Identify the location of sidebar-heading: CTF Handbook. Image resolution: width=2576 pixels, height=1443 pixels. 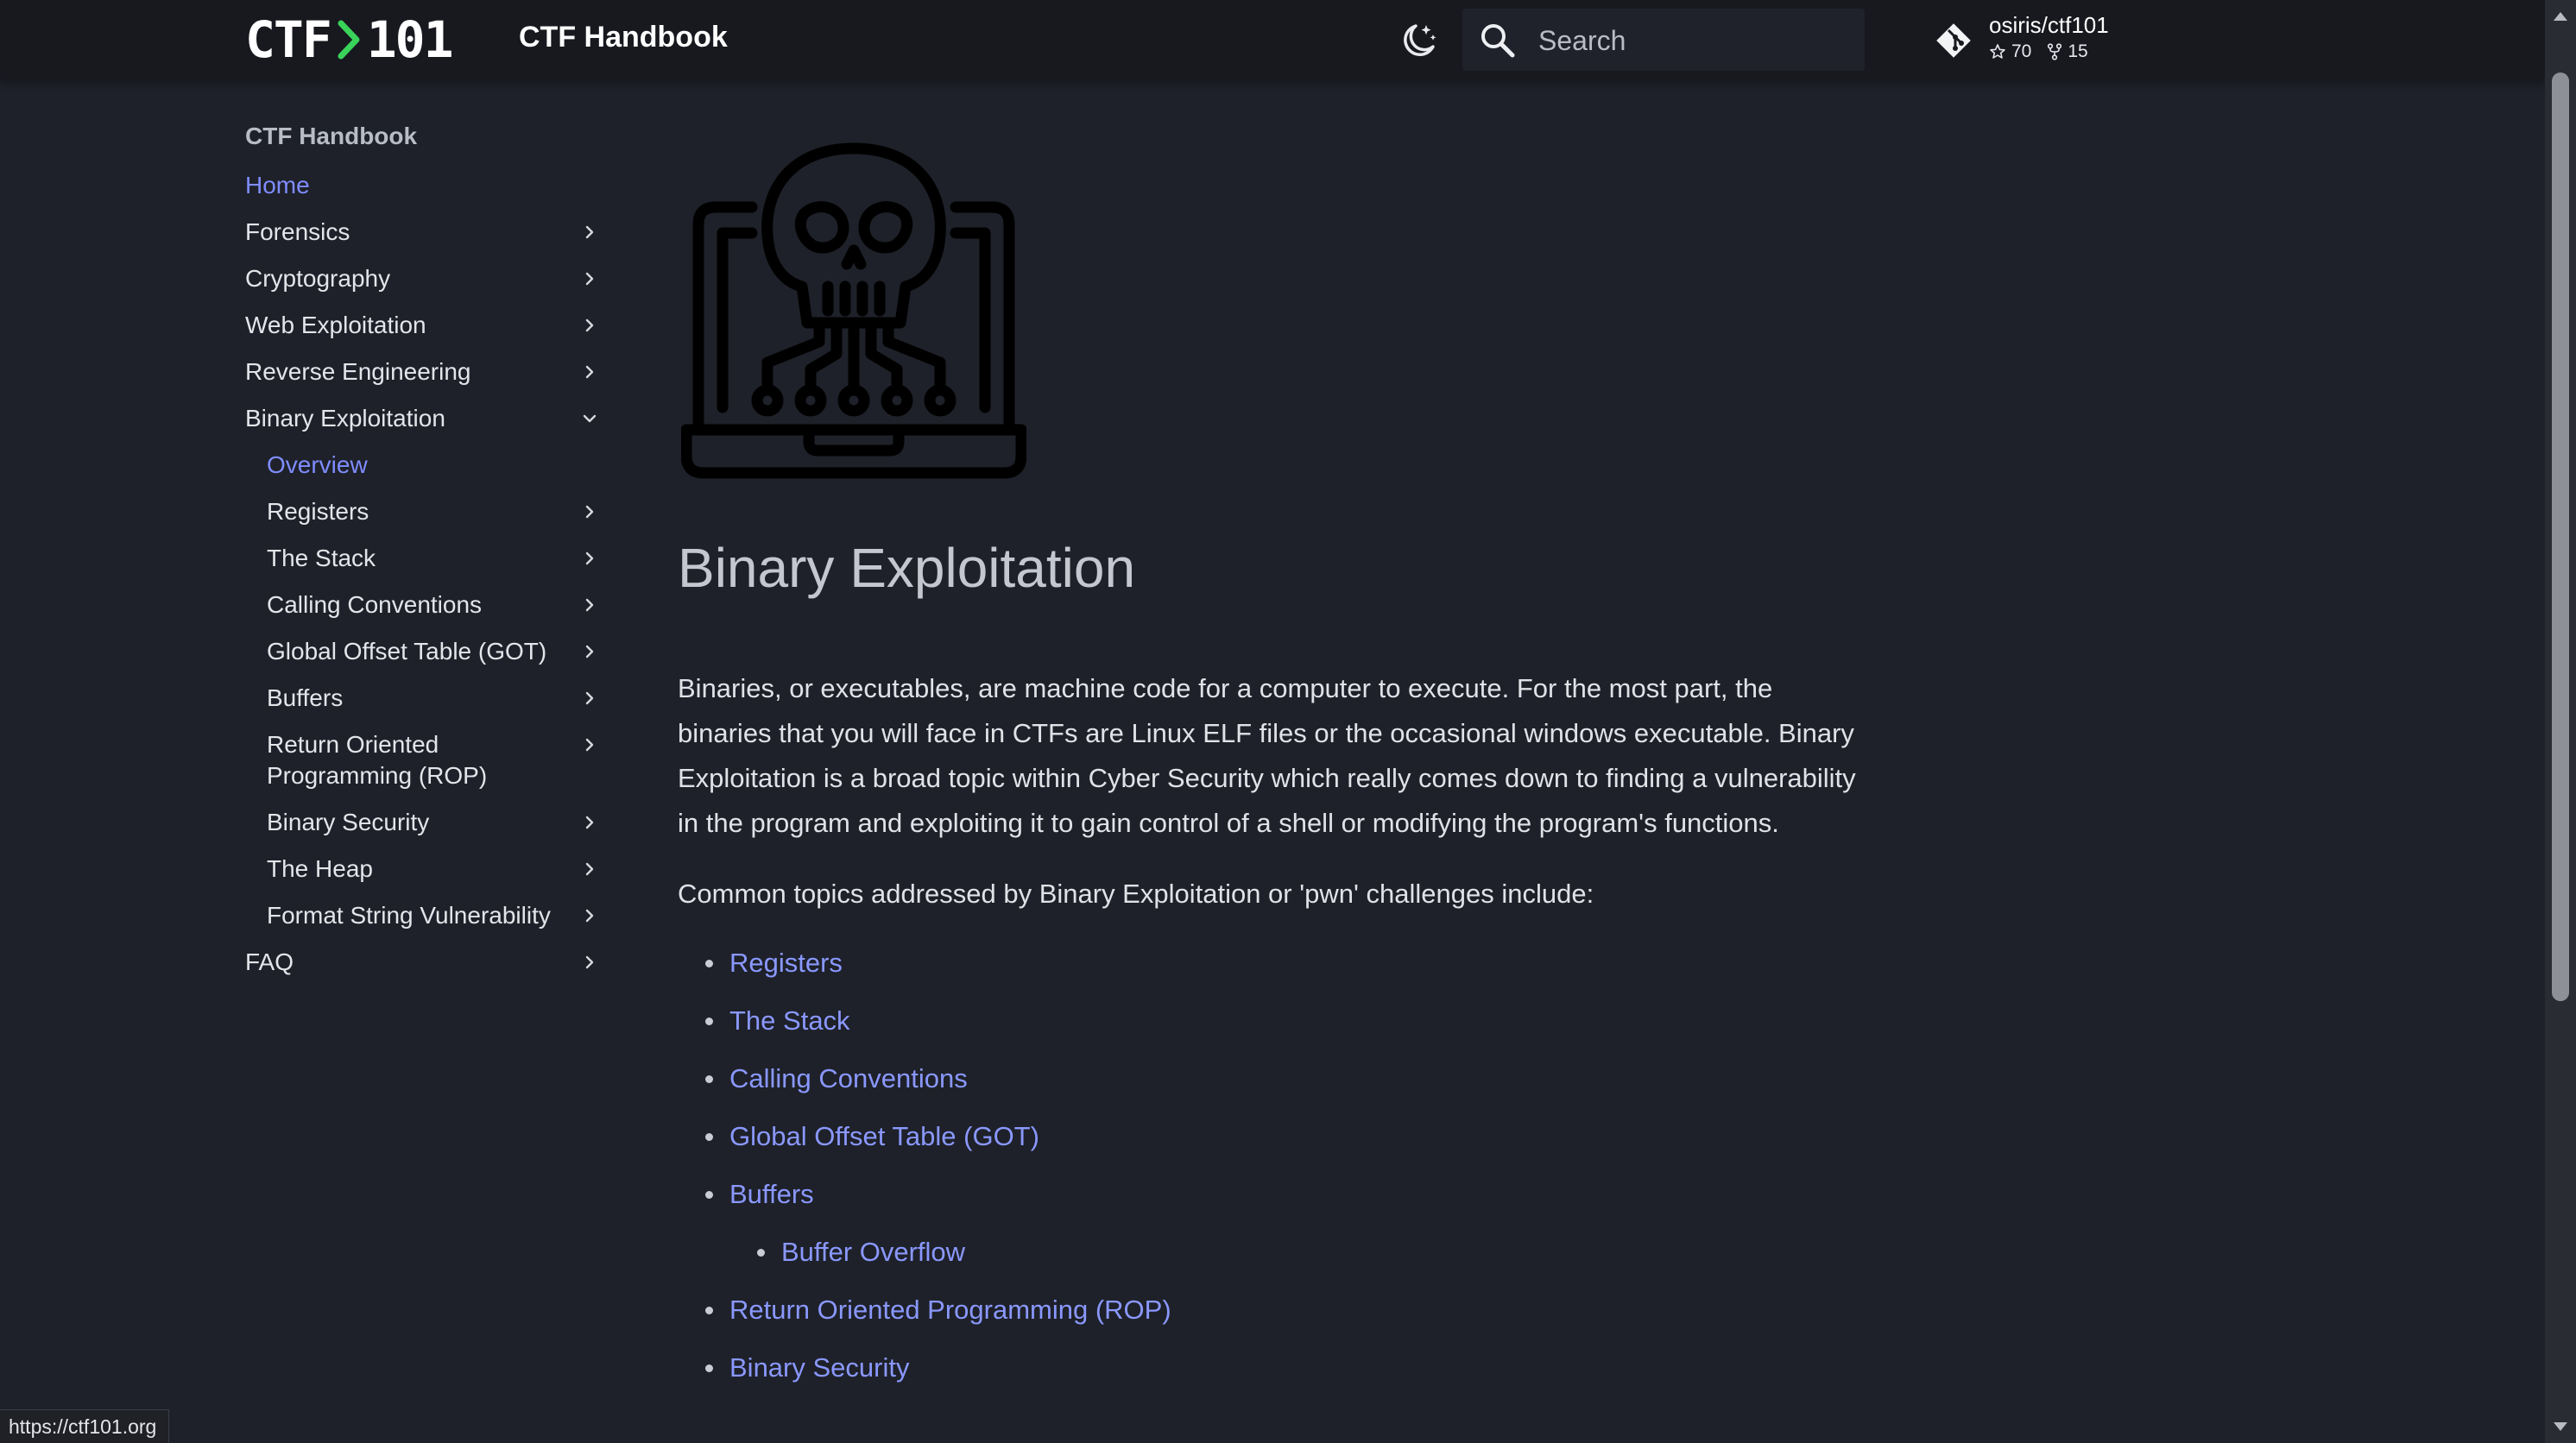
(331, 136).